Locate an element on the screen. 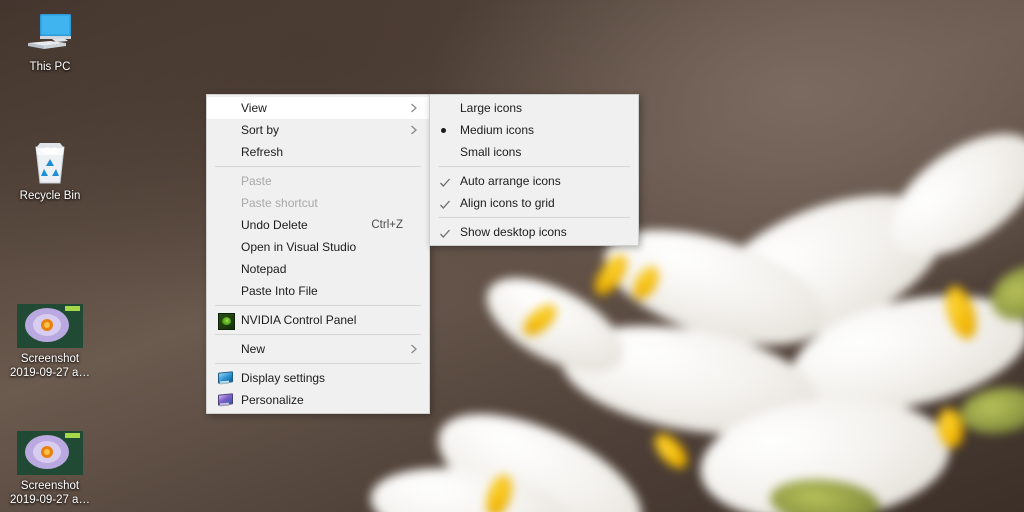  leaf-shape is located at coordinates (990, 410).